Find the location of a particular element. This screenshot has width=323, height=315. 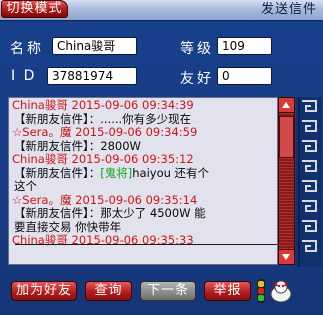

report-button: 举报 is located at coordinates (227, 291).